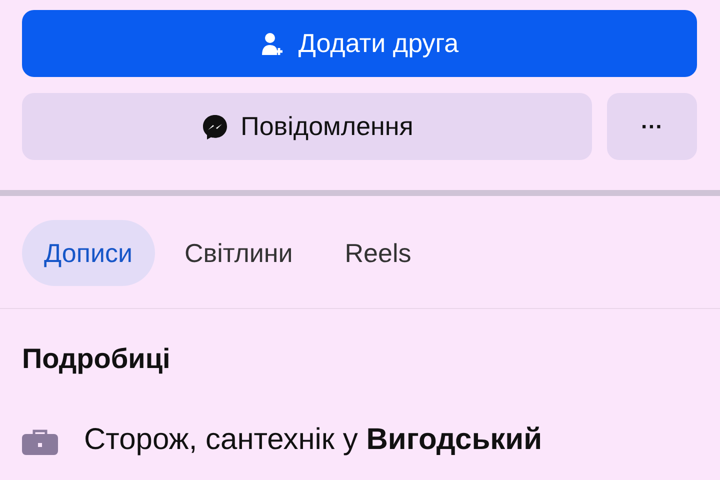  I want to click on tab: Дописи, so click(88, 253).